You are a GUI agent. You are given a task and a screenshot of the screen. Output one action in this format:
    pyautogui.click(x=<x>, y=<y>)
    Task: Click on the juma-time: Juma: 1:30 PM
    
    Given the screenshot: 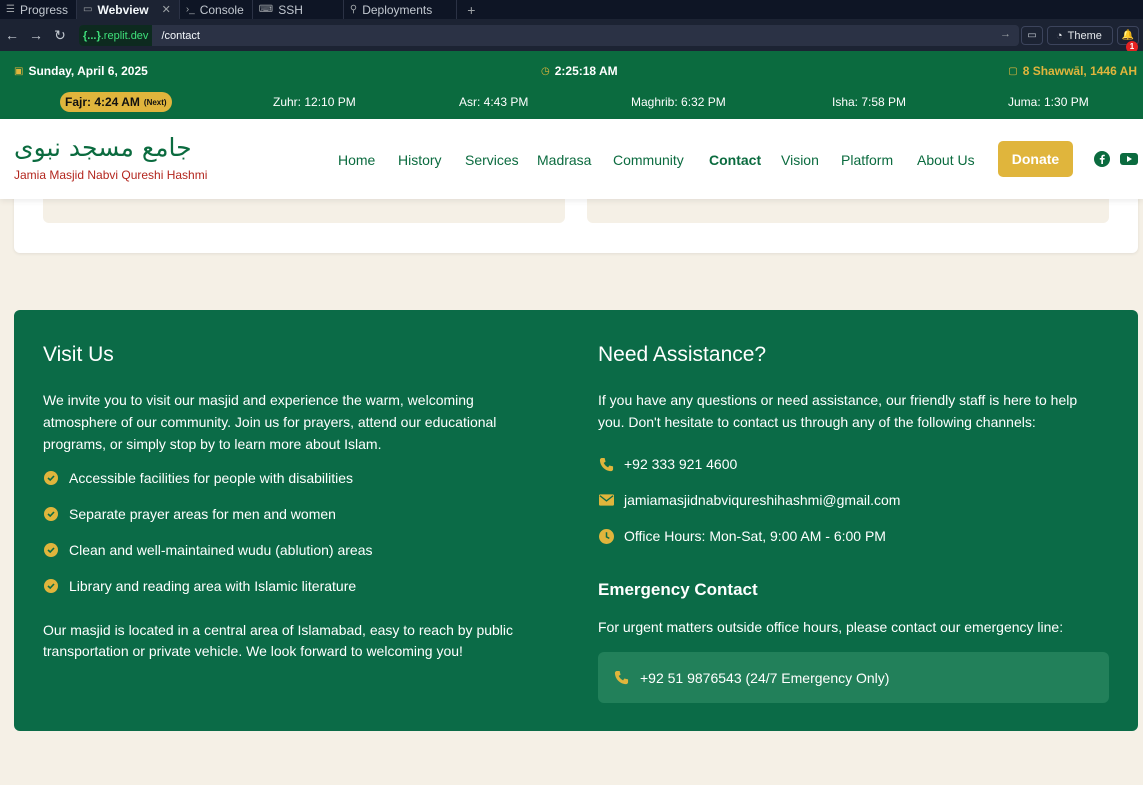 What is the action you would take?
    pyautogui.click(x=1048, y=102)
    